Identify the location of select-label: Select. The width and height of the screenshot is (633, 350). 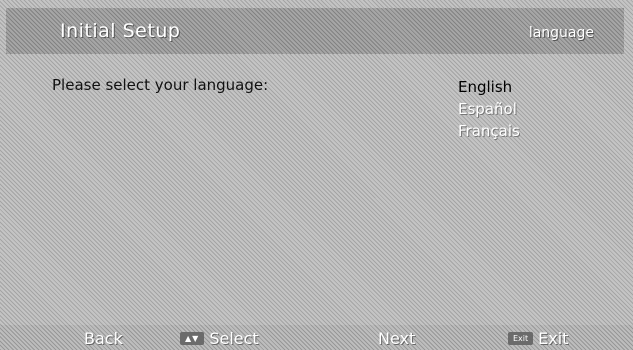
(234, 338).